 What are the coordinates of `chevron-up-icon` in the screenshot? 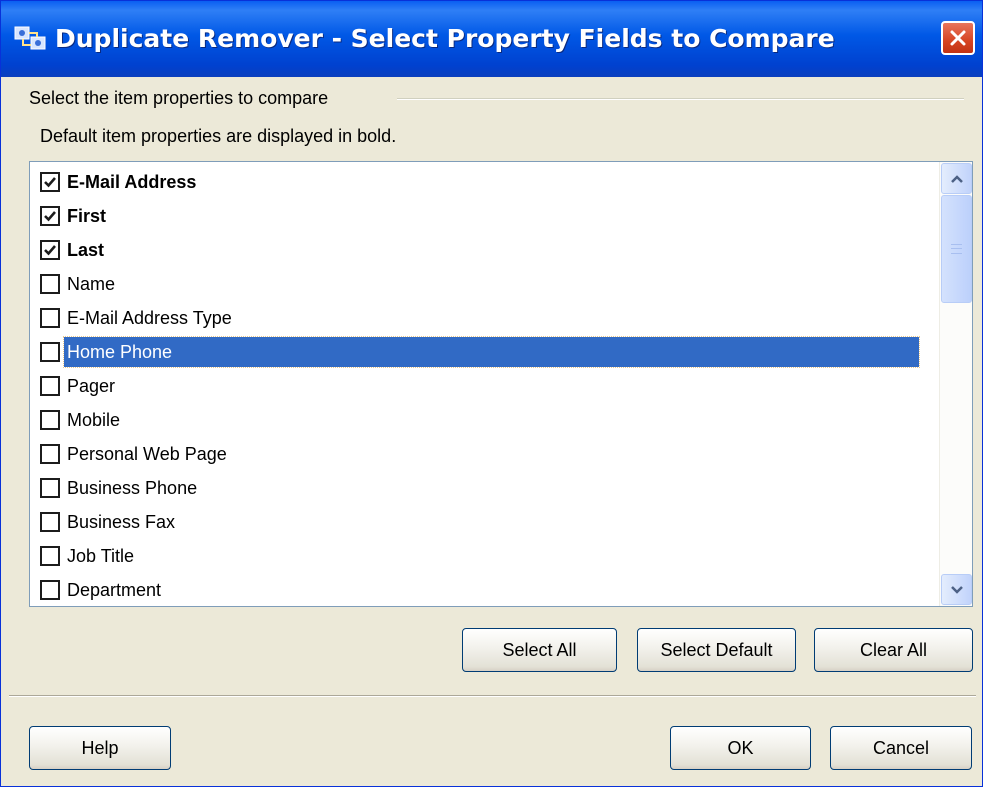 It's located at (956, 178).